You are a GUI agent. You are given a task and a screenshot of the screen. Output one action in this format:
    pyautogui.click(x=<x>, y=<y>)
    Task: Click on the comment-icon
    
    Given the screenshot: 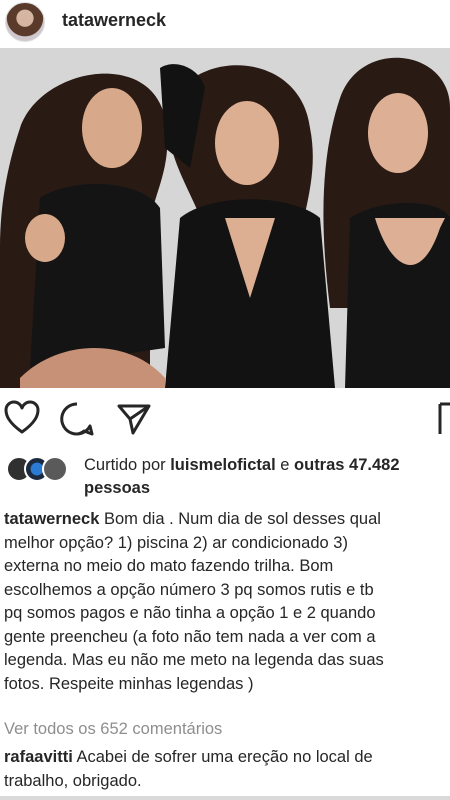 What is the action you would take?
    pyautogui.click(x=77, y=421)
    